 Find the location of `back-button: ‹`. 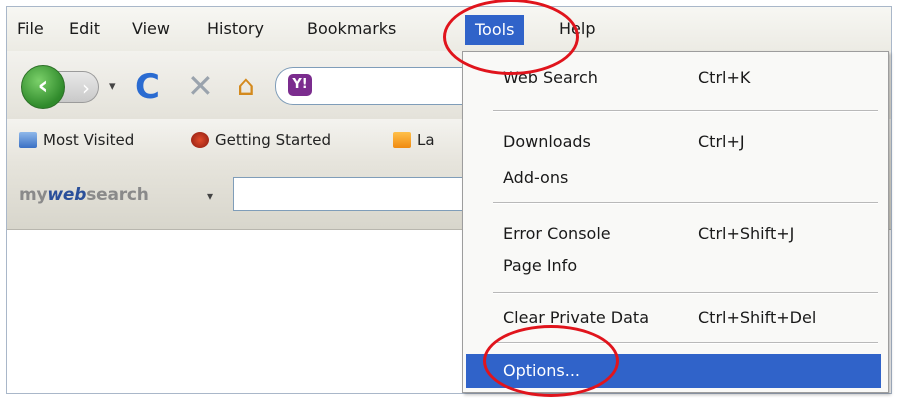

back-button: ‹ is located at coordinates (43, 87).